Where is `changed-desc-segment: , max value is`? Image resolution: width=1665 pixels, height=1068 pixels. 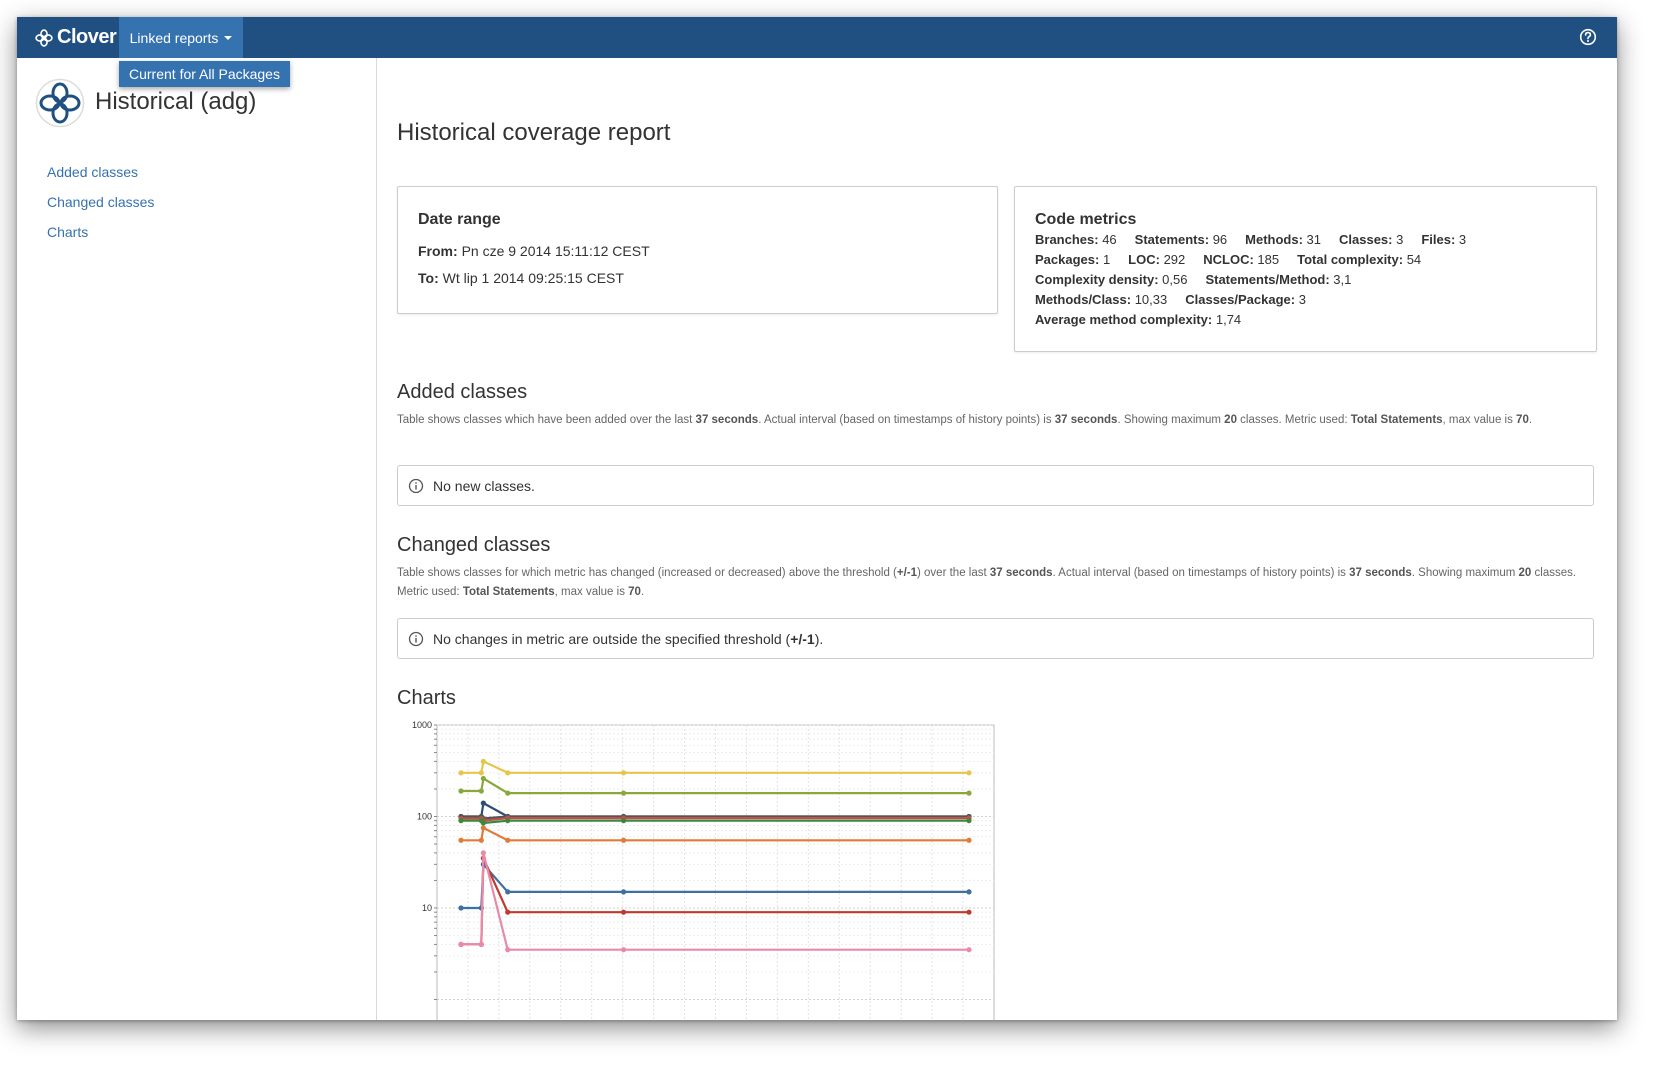 changed-desc-segment: , max value is is located at coordinates (591, 592).